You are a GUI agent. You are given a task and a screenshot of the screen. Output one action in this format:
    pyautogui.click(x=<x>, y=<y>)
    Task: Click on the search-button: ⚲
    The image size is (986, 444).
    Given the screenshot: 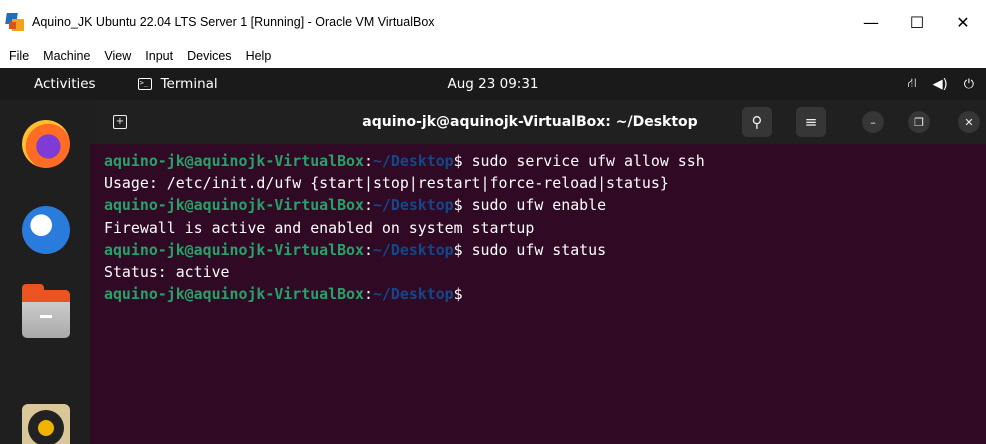 What is the action you would take?
    pyautogui.click(x=757, y=122)
    